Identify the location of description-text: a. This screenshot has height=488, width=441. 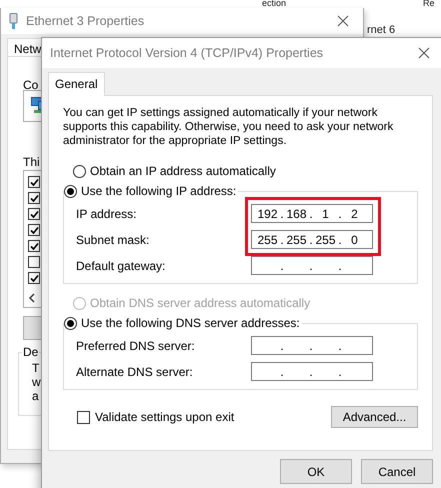
(36, 396).